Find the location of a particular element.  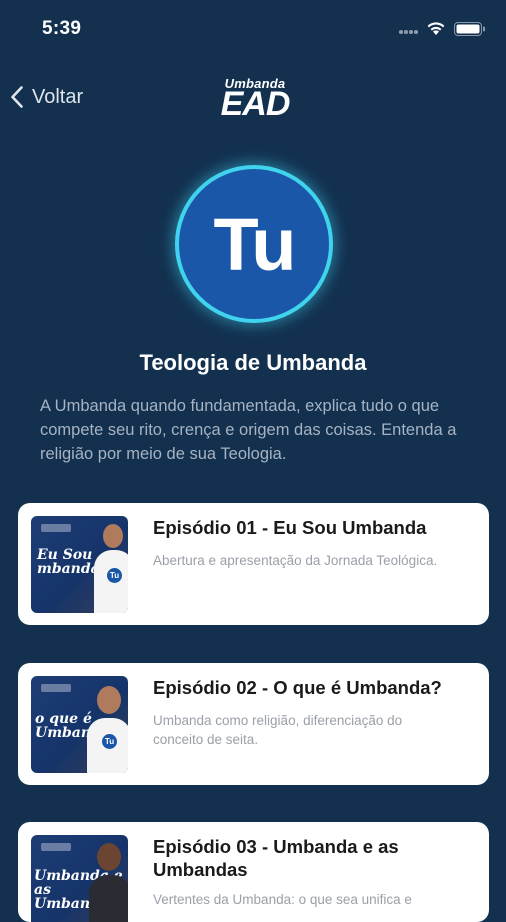

status-bar: 5:39 is located at coordinates (253, 30).